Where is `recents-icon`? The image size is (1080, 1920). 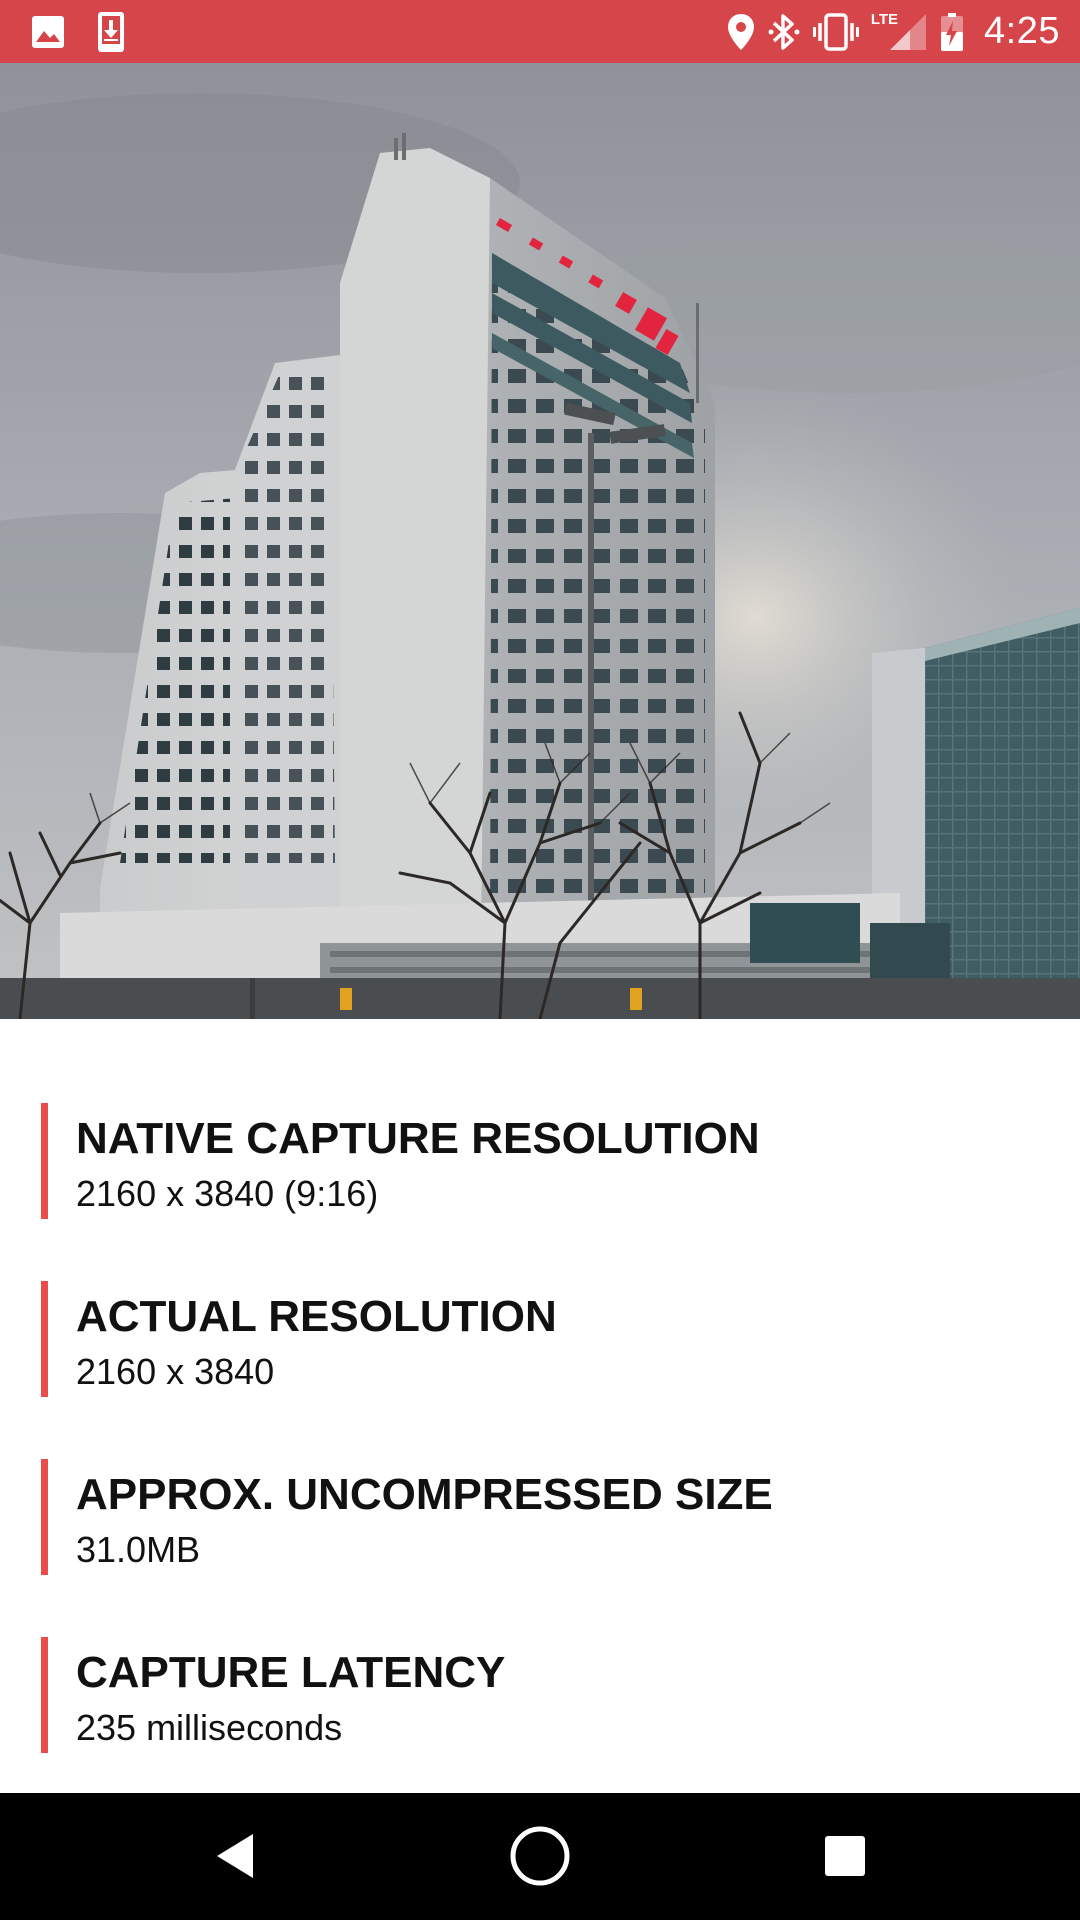
recents-icon is located at coordinates (845, 1858).